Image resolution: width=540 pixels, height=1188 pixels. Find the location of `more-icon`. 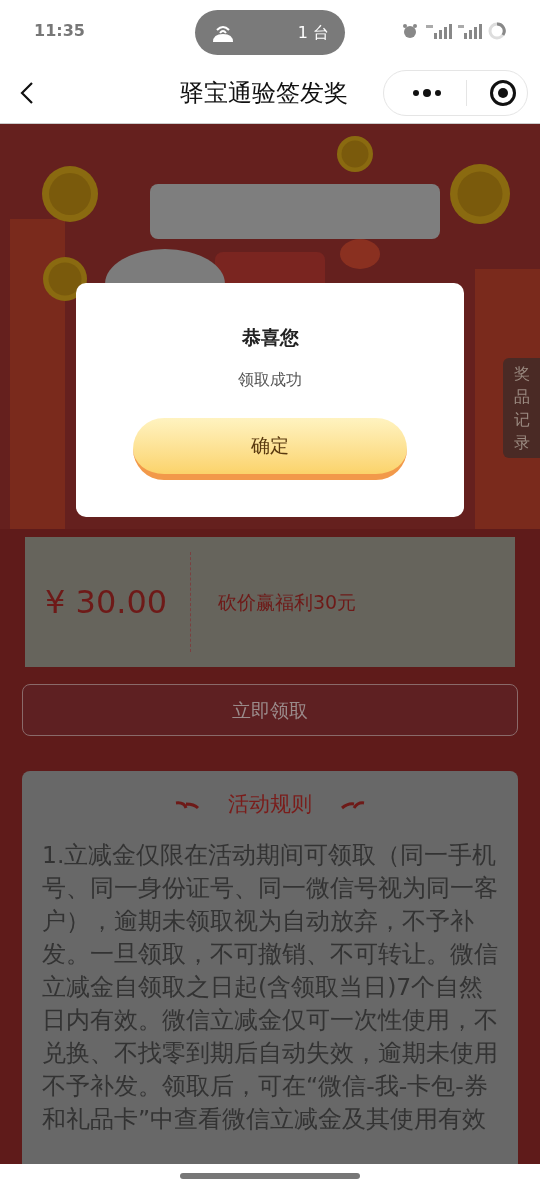

more-icon is located at coordinates (427, 92).